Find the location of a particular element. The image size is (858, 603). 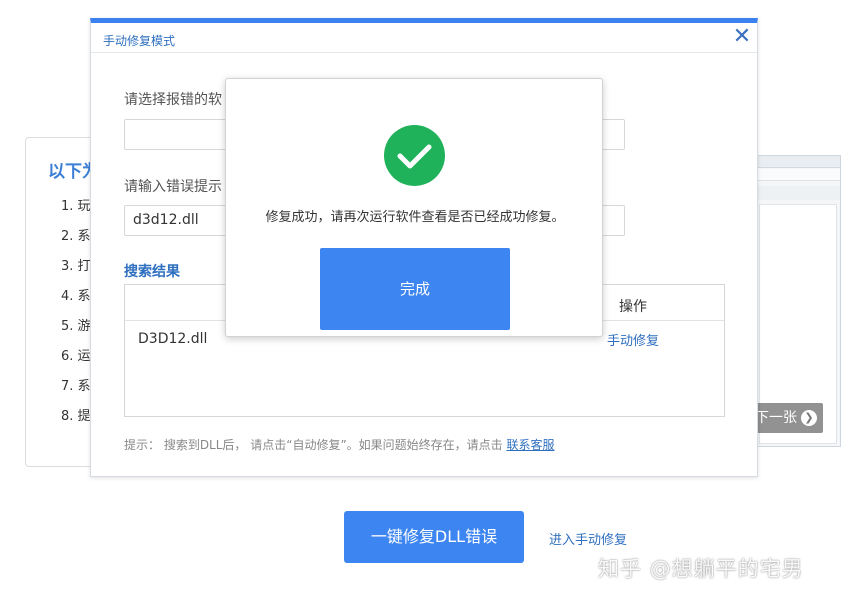

contact-support-link: 联系客服 is located at coordinates (531, 445).